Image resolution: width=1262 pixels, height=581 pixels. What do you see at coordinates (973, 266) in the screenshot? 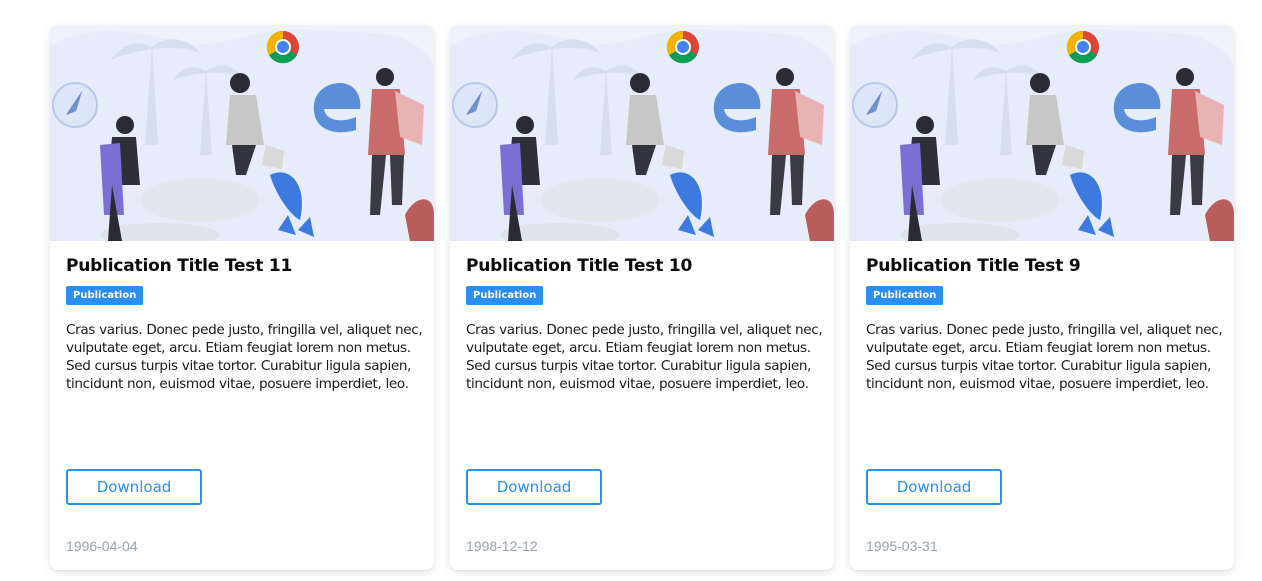
I see `publication-title: Publication Title Test 9` at bounding box center [973, 266].